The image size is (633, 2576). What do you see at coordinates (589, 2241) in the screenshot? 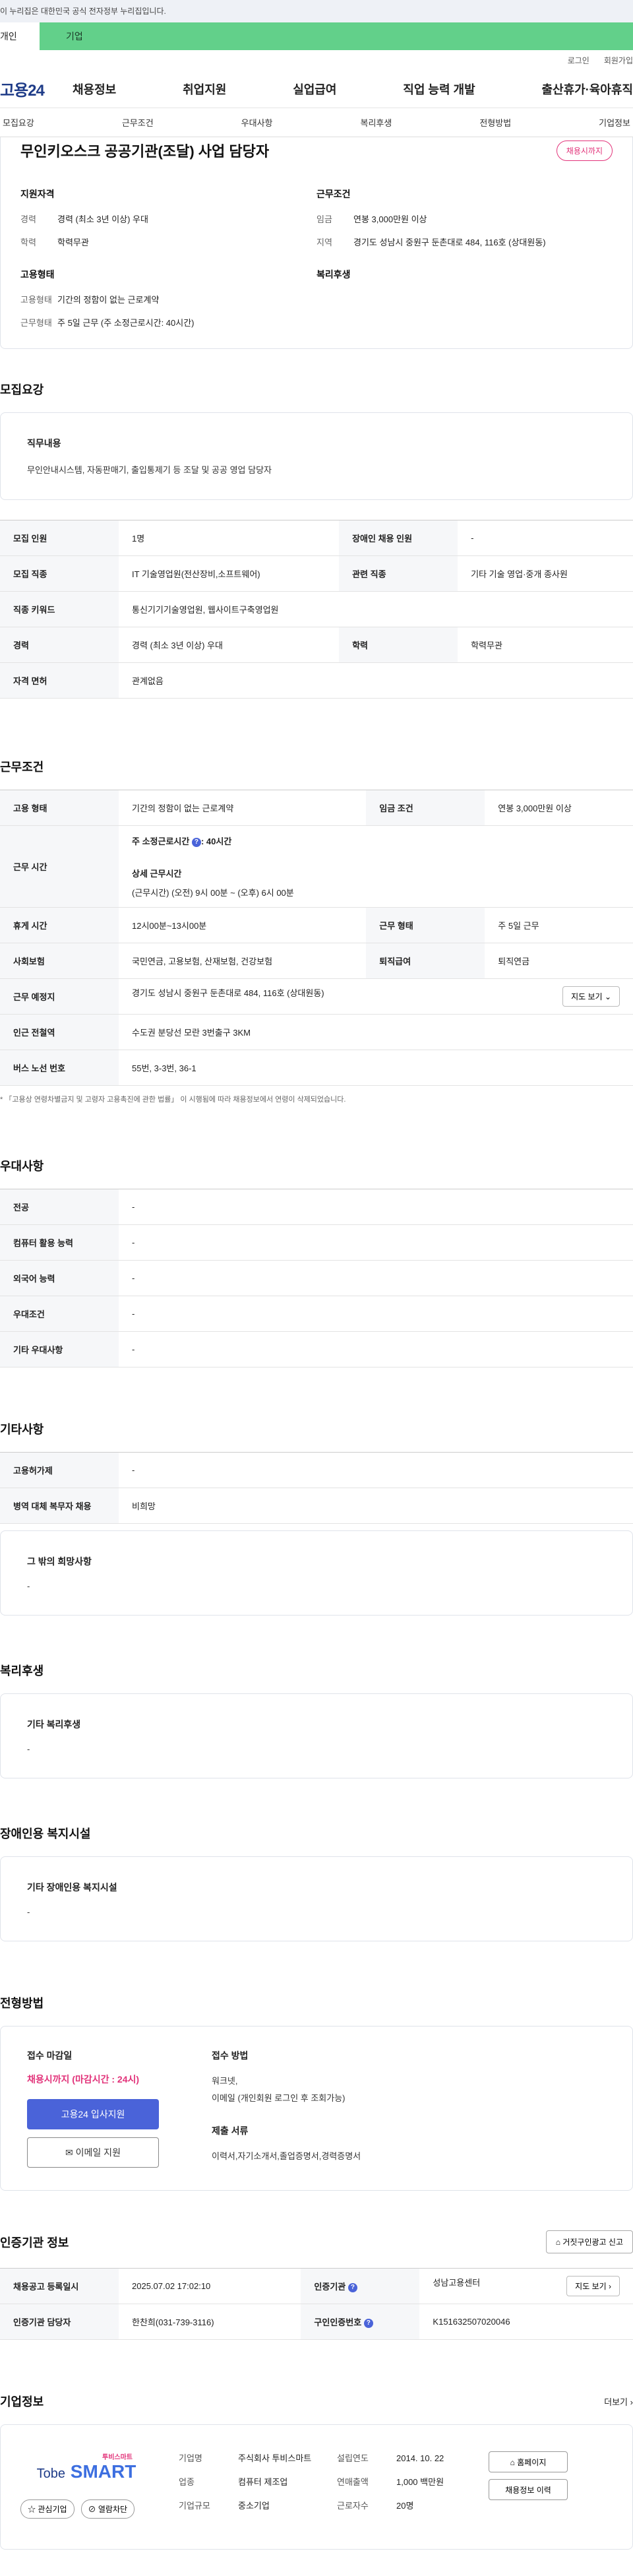
I see `report-fake-ad-button: ⌂ 거짓구인광고 신고` at bounding box center [589, 2241].